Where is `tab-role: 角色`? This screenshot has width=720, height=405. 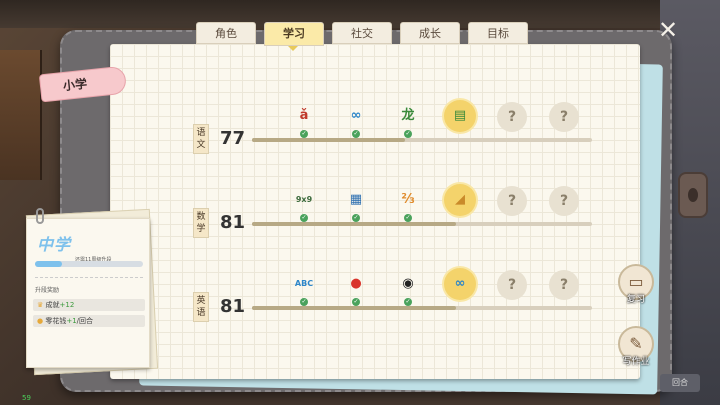
tab-role: 角色 is located at coordinates (226, 33).